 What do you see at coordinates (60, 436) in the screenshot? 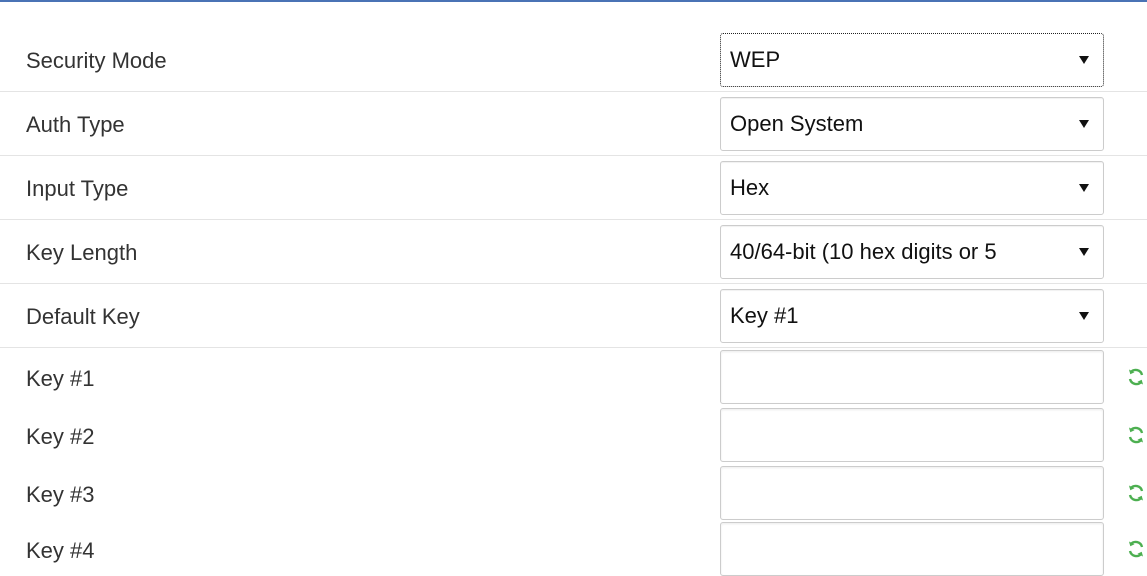
I see `key-2-label: Key #2` at bounding box center [60, 436].